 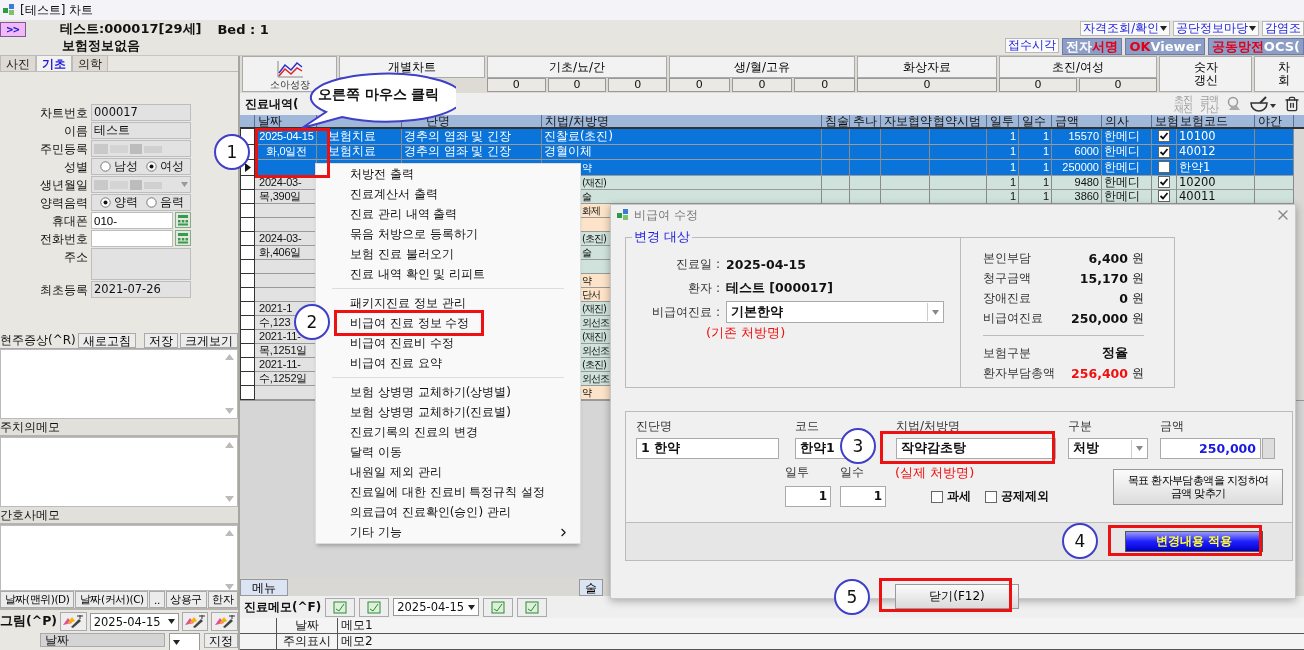 I want to click on memo-tool-button: .., so click(x=157, y=599).